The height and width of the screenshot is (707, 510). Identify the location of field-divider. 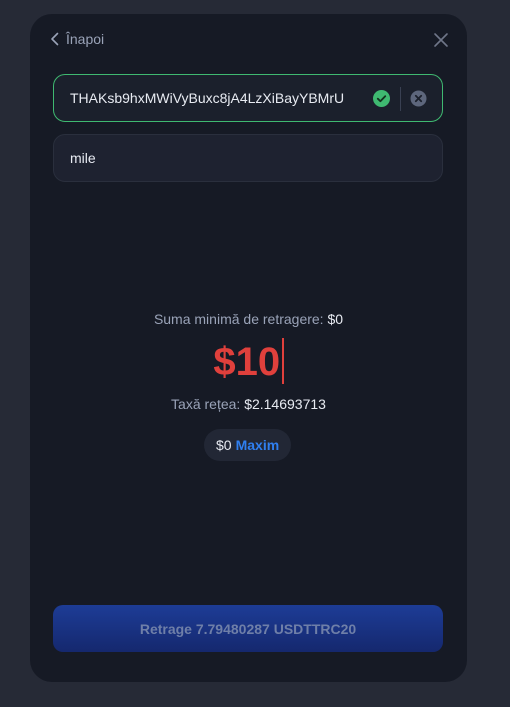
(400, 99).